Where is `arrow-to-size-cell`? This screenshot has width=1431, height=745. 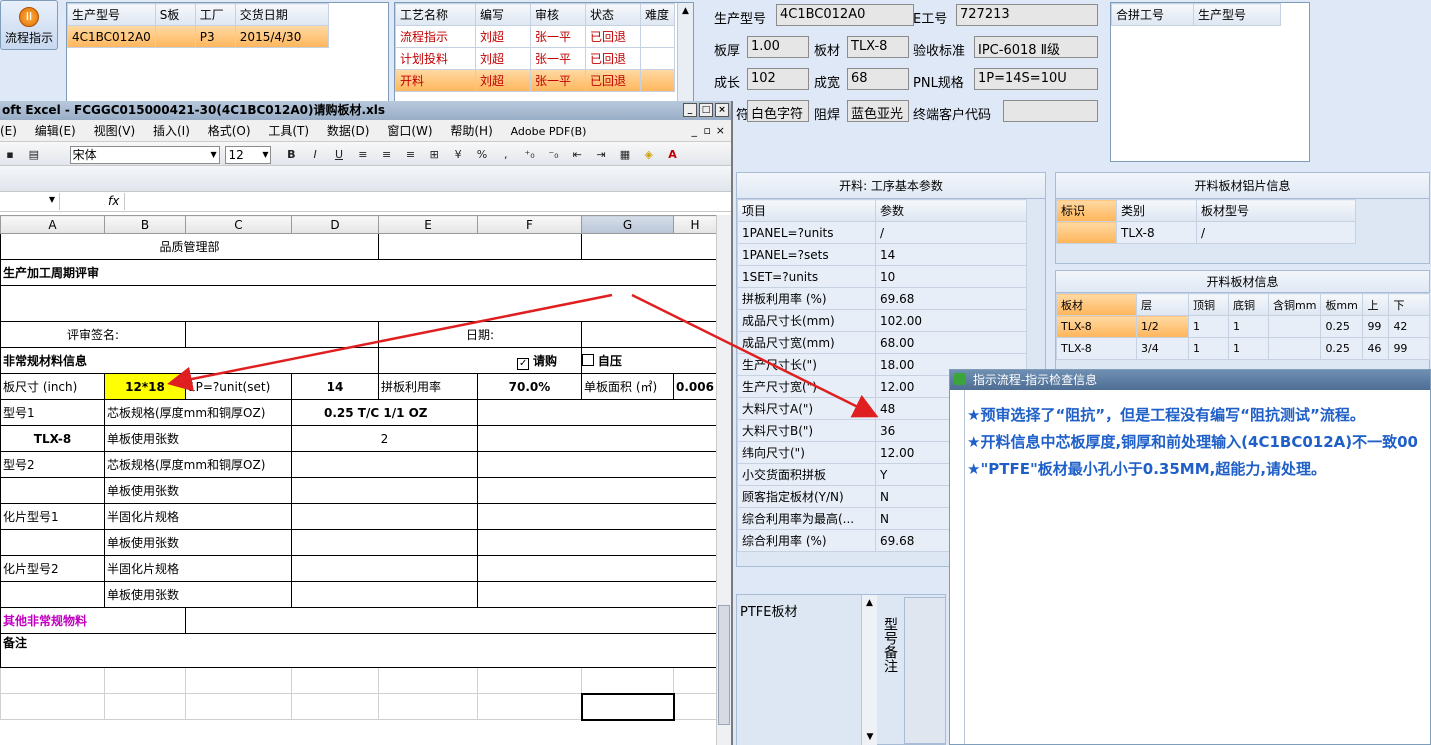
arrow-to-size-cell is located at coordinates (390, 342).